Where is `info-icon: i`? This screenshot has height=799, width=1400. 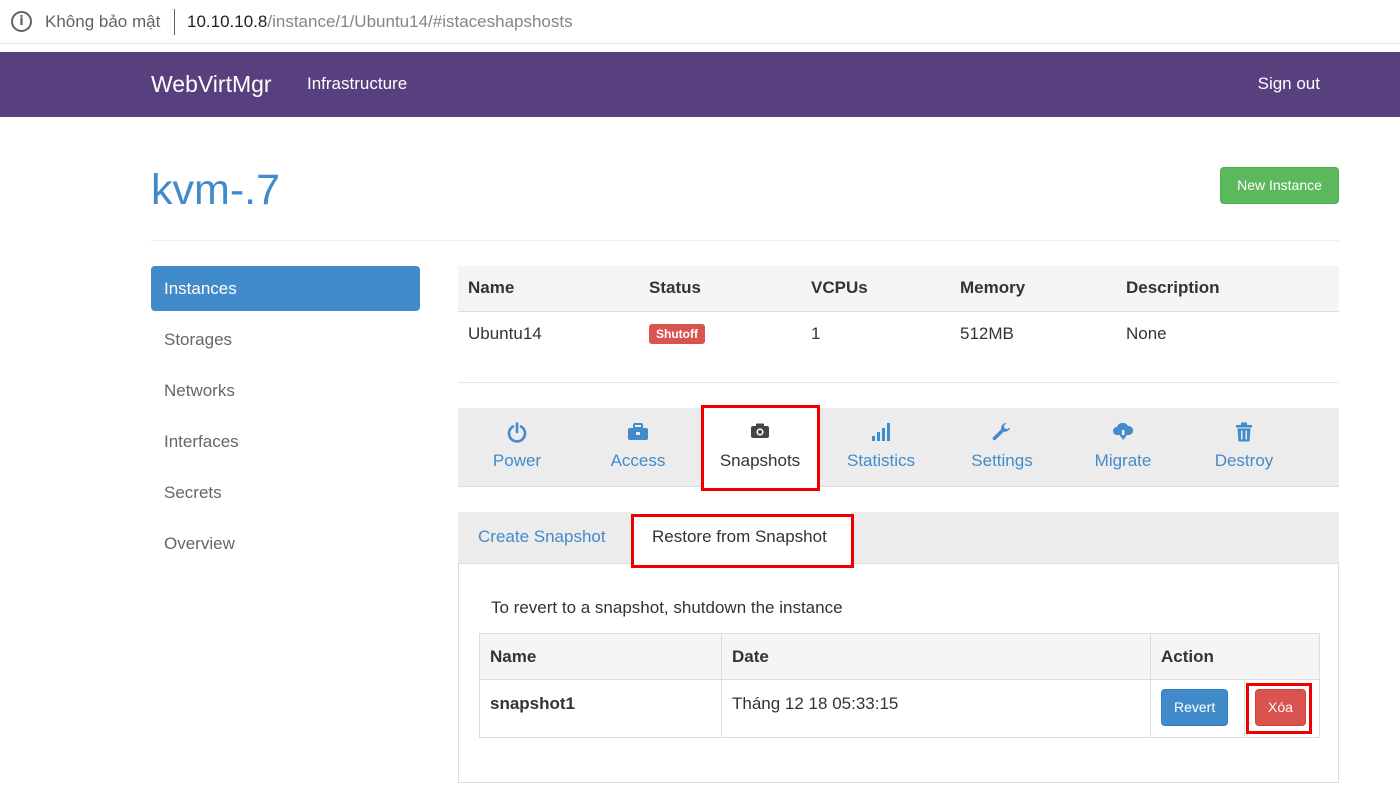
info-icon: i is located at coordinates (21, 21).